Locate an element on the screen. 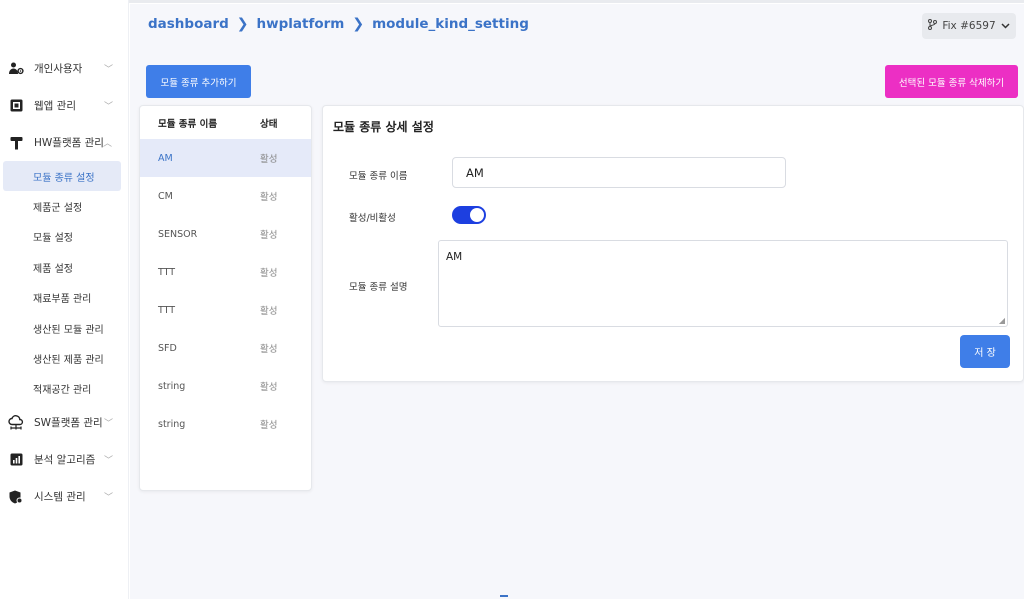  shield-gear-icon is located at coordinates (16, 497).